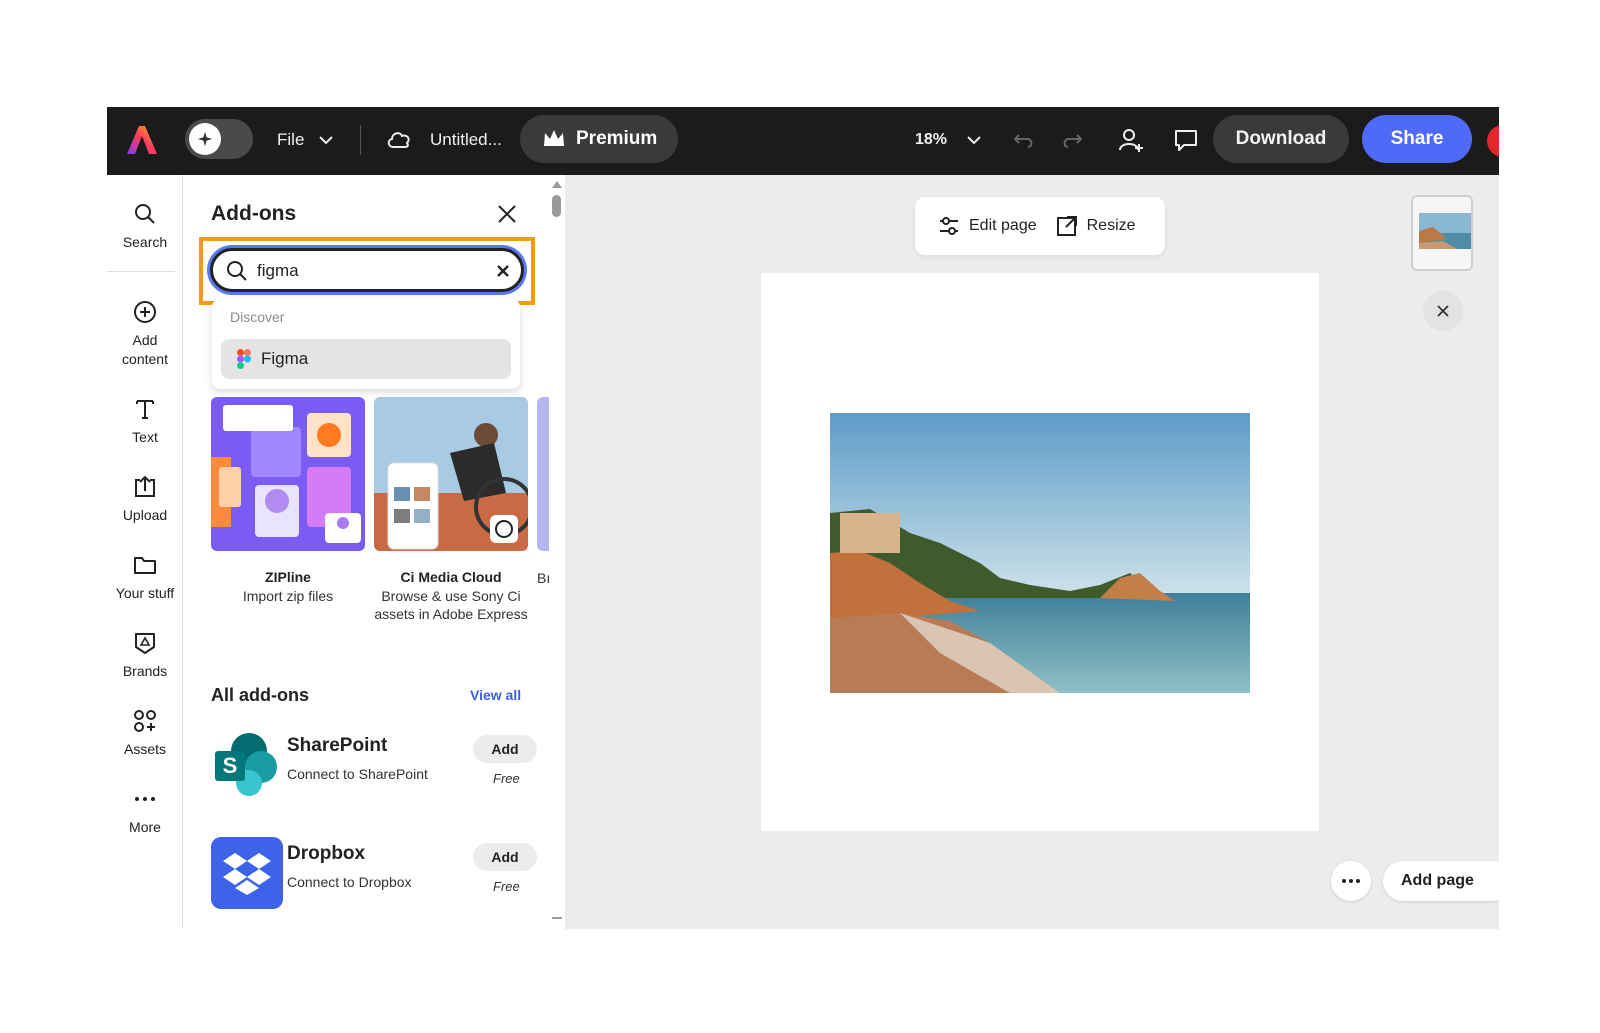 This screenshot has width=1600, height=1033. What do you see at coordinates (288, 577) in the screenshot?
I see `featured-name: ZIPline` at bounding box center [288, 577].